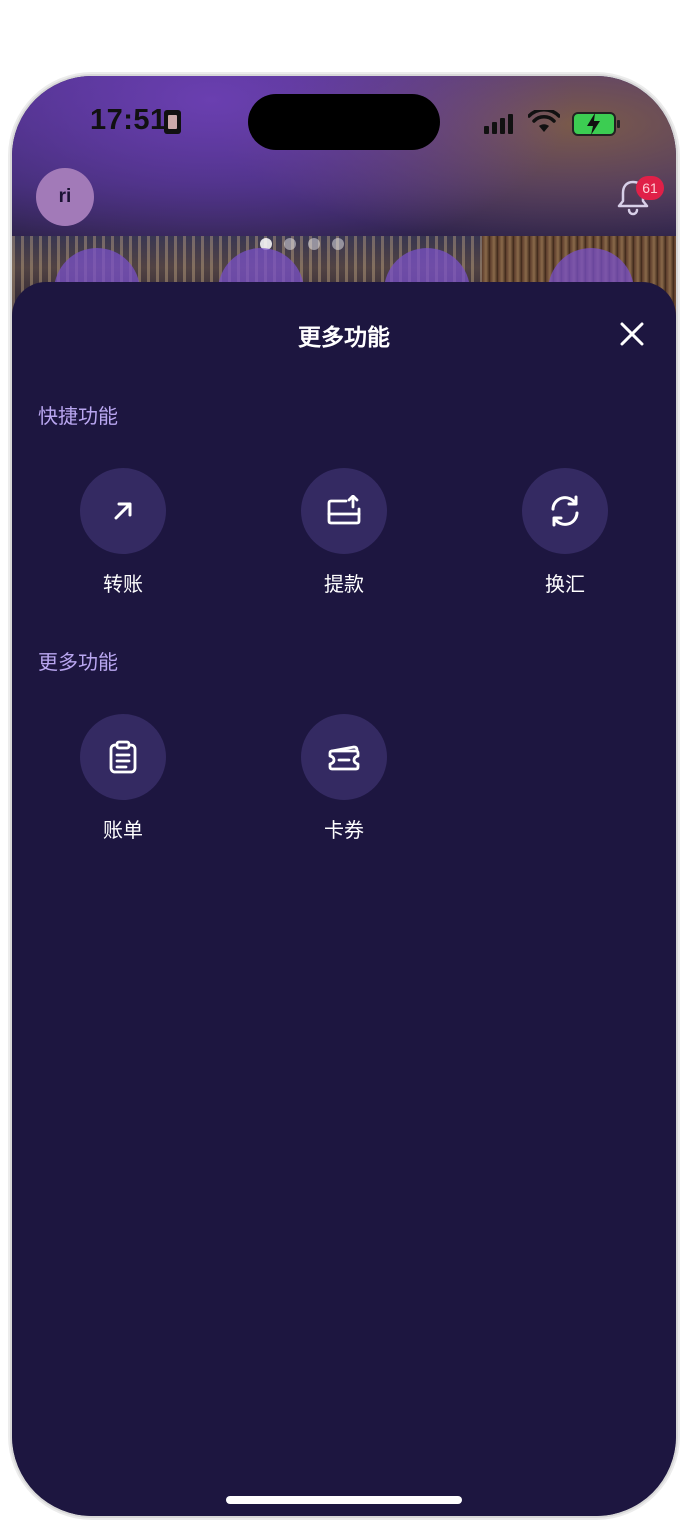 This screenshot has width=688, height=1528. I want to click on transfer-label: 转账, so click(123, 584).